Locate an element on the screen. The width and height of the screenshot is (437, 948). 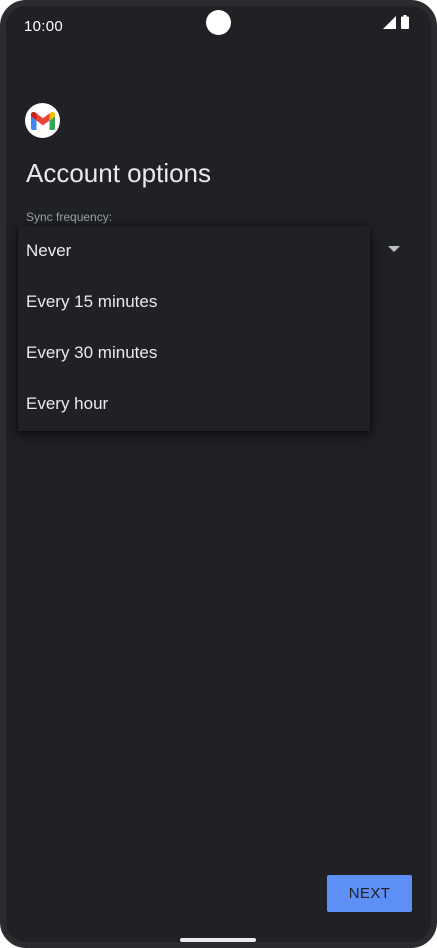
option-every-30-minutes: Every 30 minutes is located at coordinates (91, 353).